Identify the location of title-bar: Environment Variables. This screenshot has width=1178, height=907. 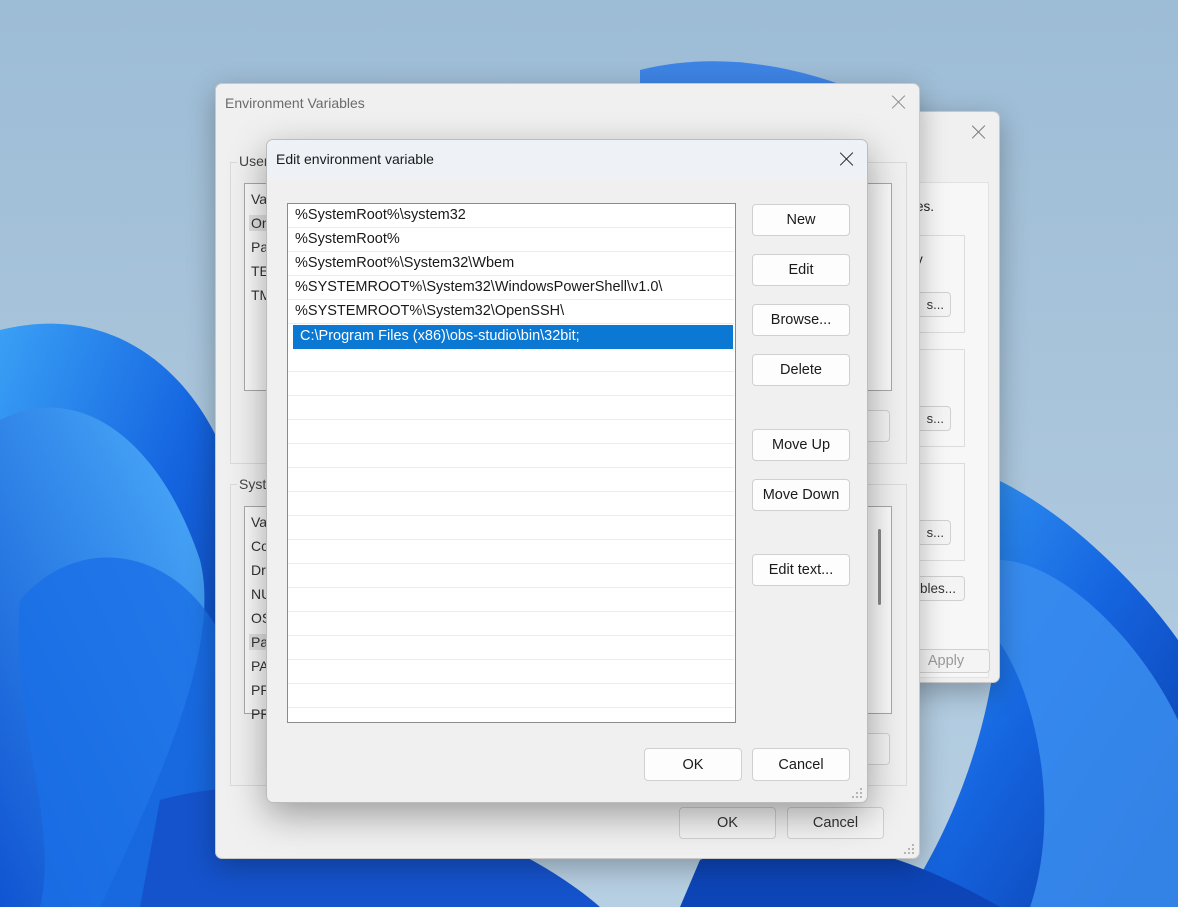
(567, 103).